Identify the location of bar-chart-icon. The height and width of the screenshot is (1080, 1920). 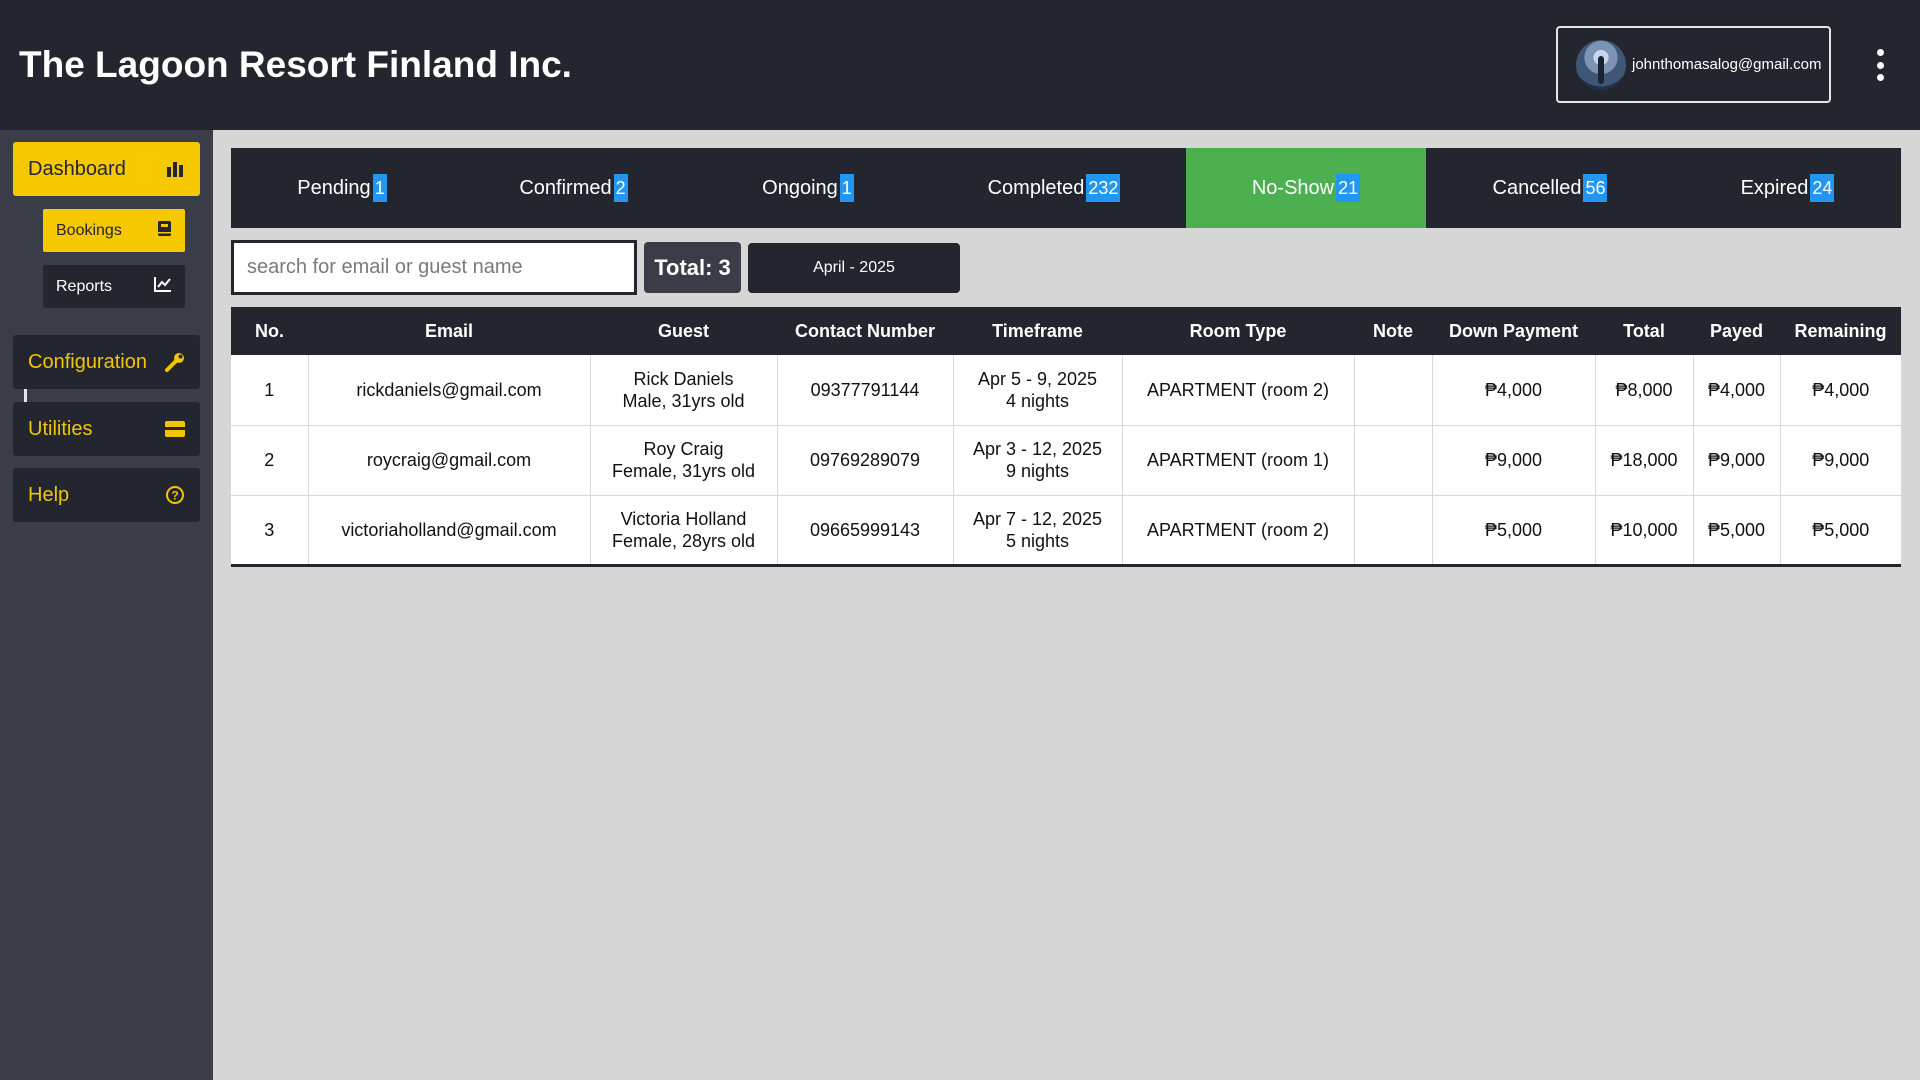
(175, 169).